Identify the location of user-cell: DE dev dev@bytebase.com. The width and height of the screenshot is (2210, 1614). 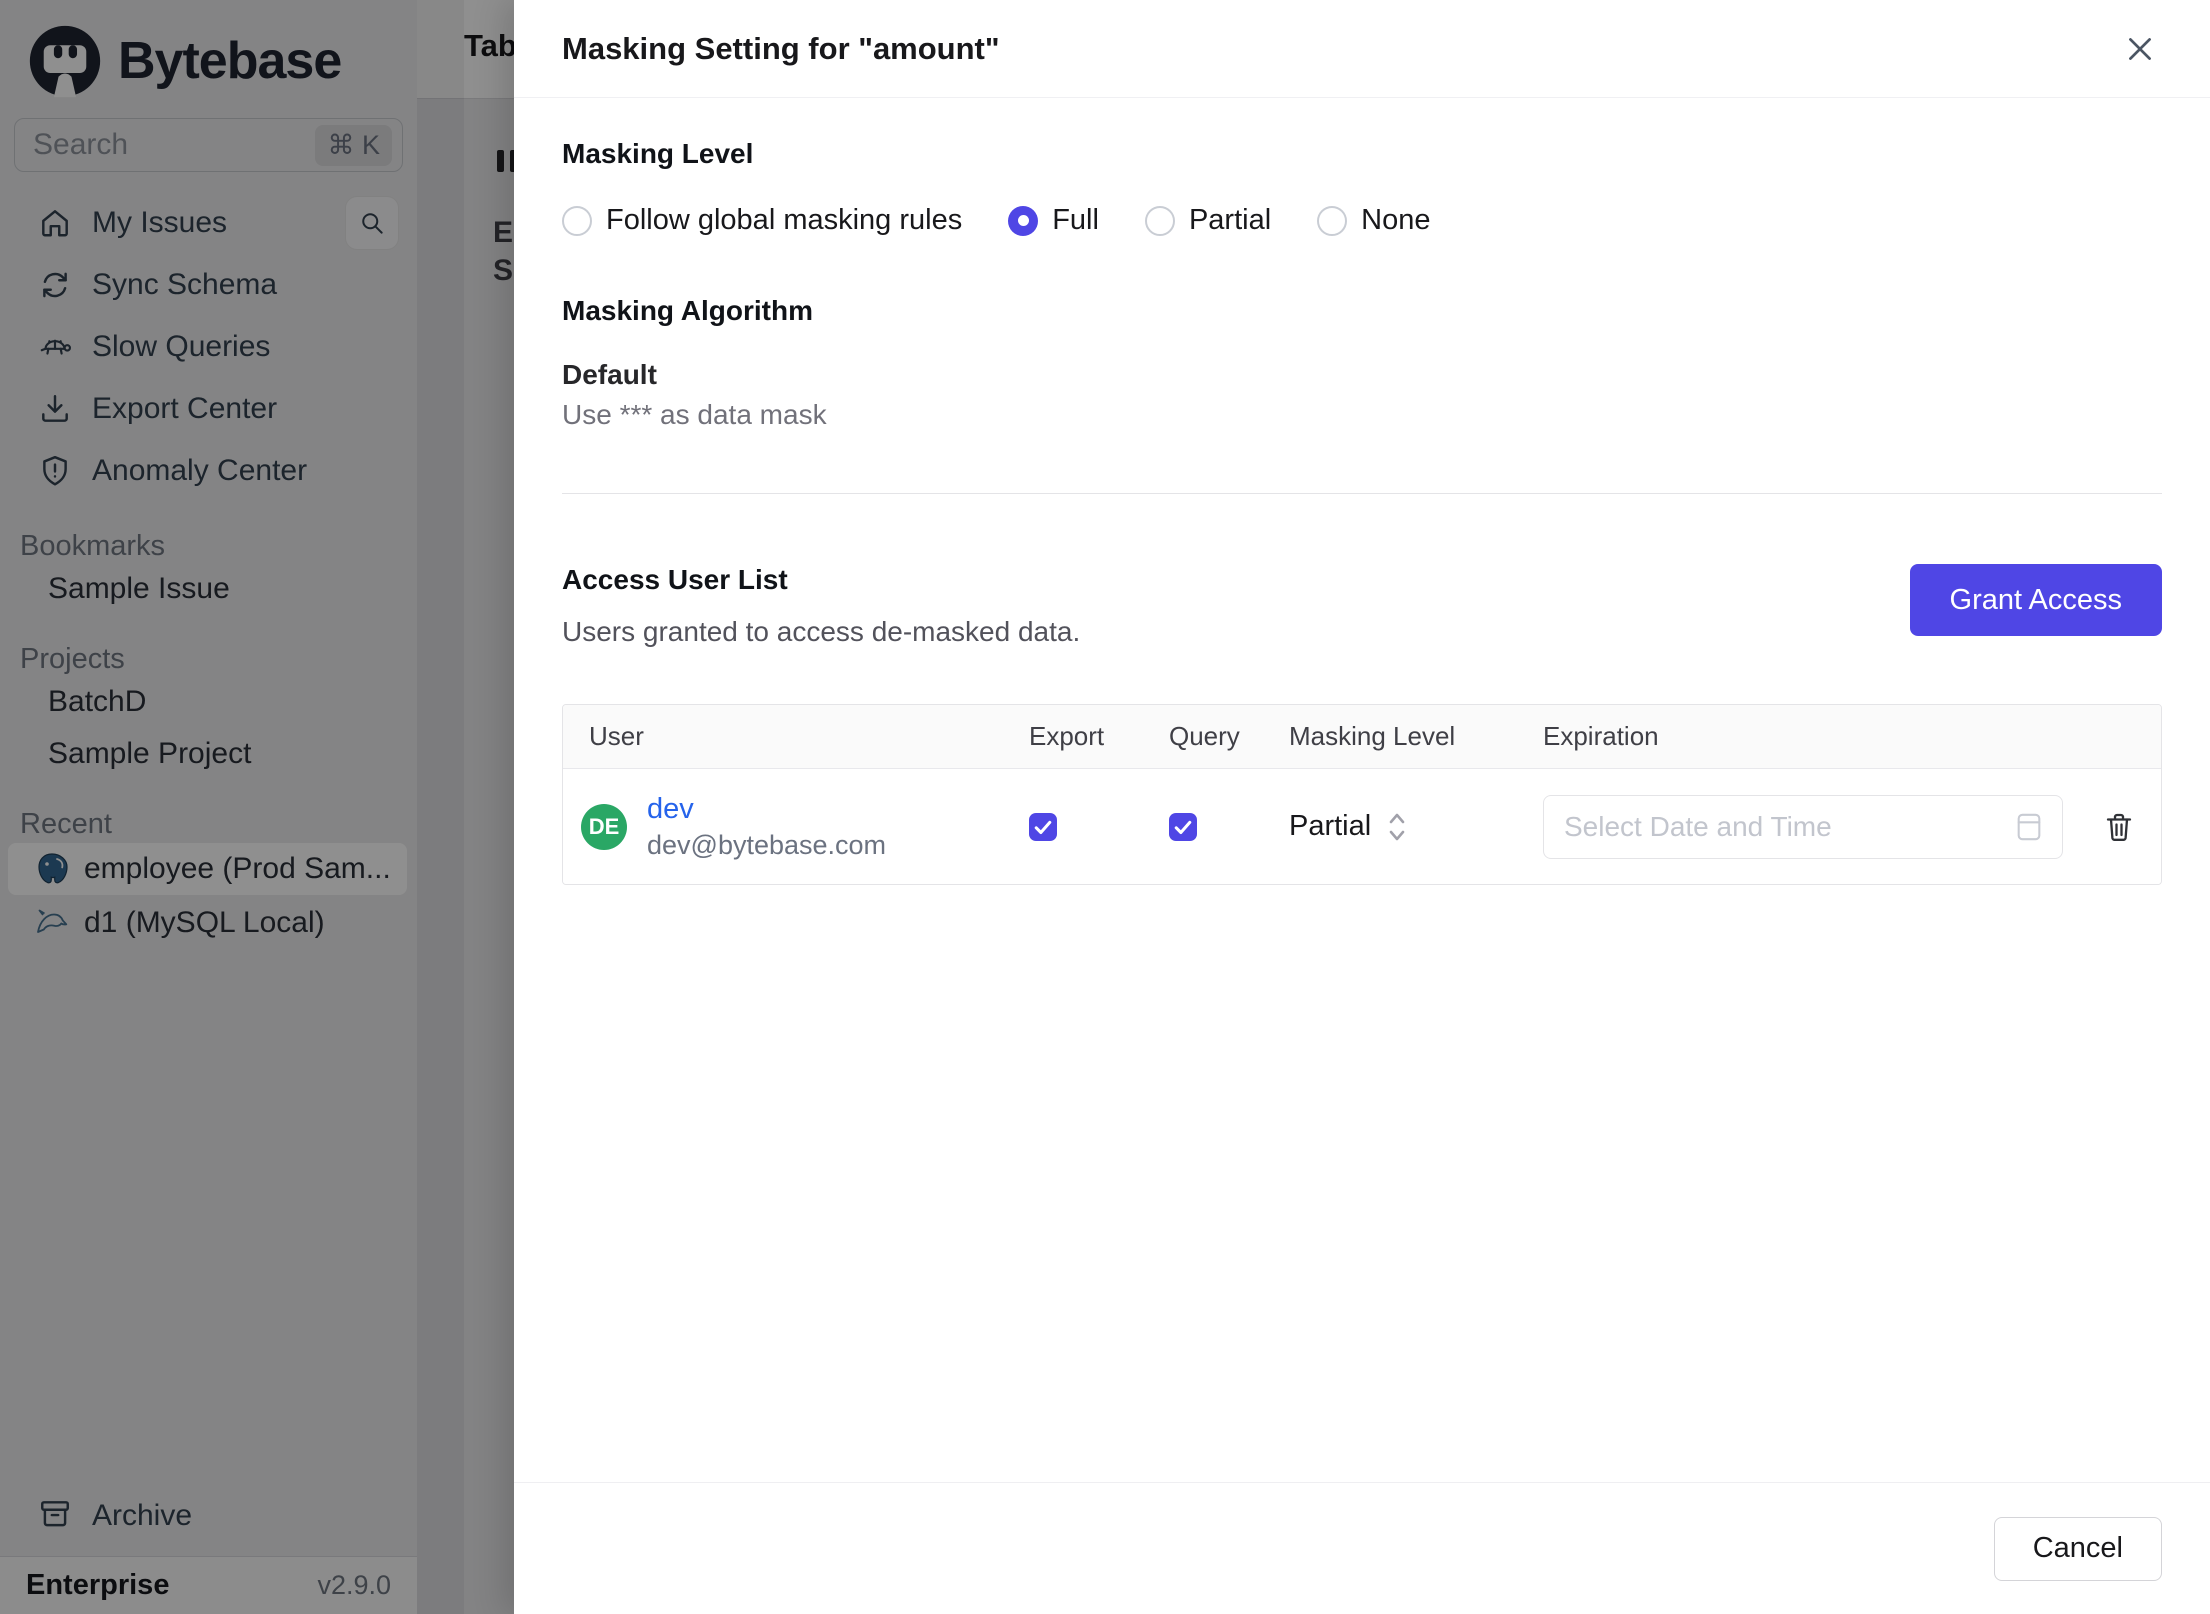
(783, 827).